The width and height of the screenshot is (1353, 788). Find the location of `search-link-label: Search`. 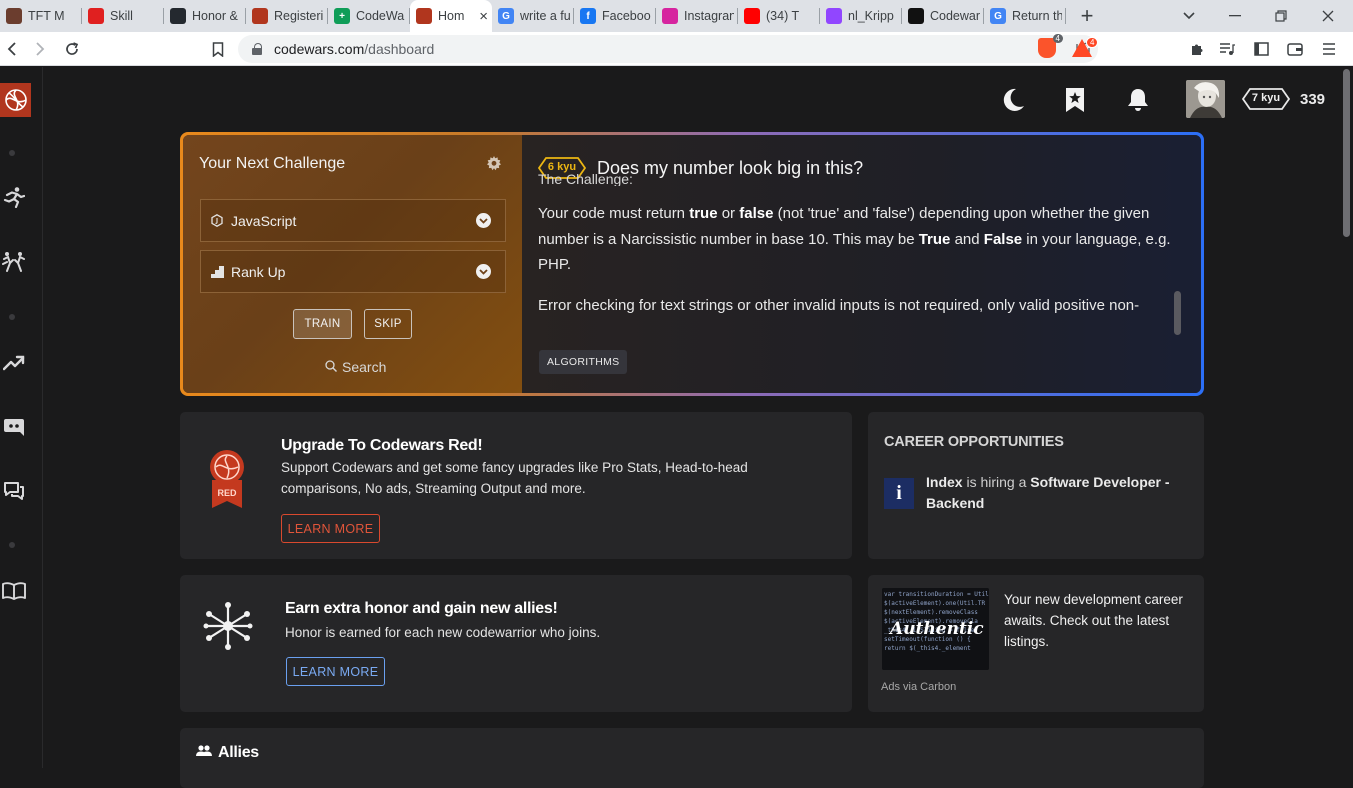

search-link-label: Search is located at coordinates (364, 367).